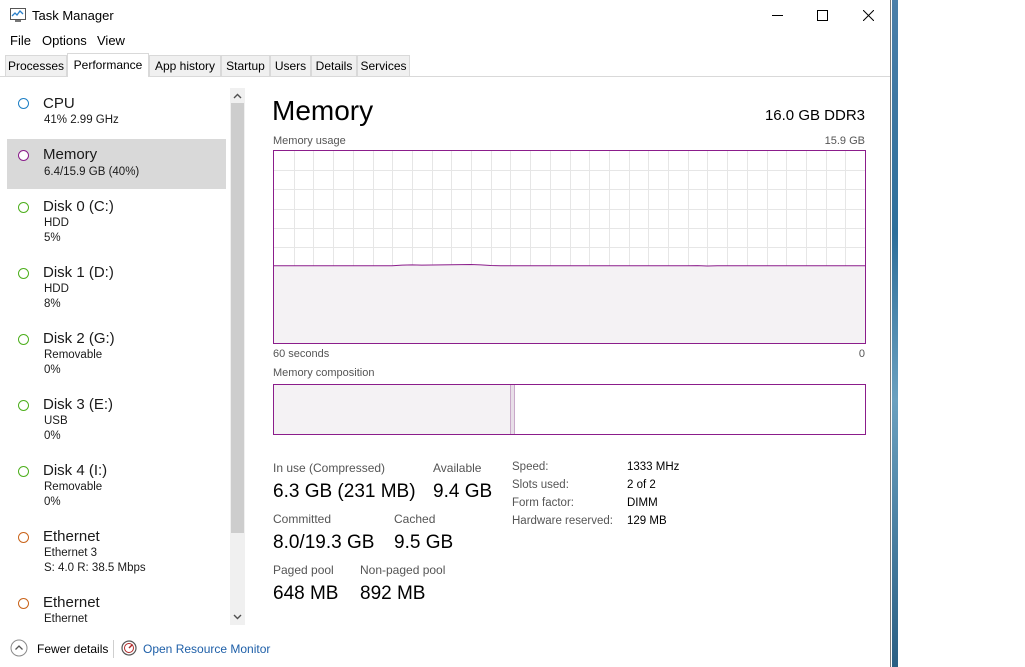 This screenshot has height=667, width=1025. What do you see at coordinates (36, 65) in the screenshot?
I see `tab-processes: Processes` at bounding box center [36, 65].